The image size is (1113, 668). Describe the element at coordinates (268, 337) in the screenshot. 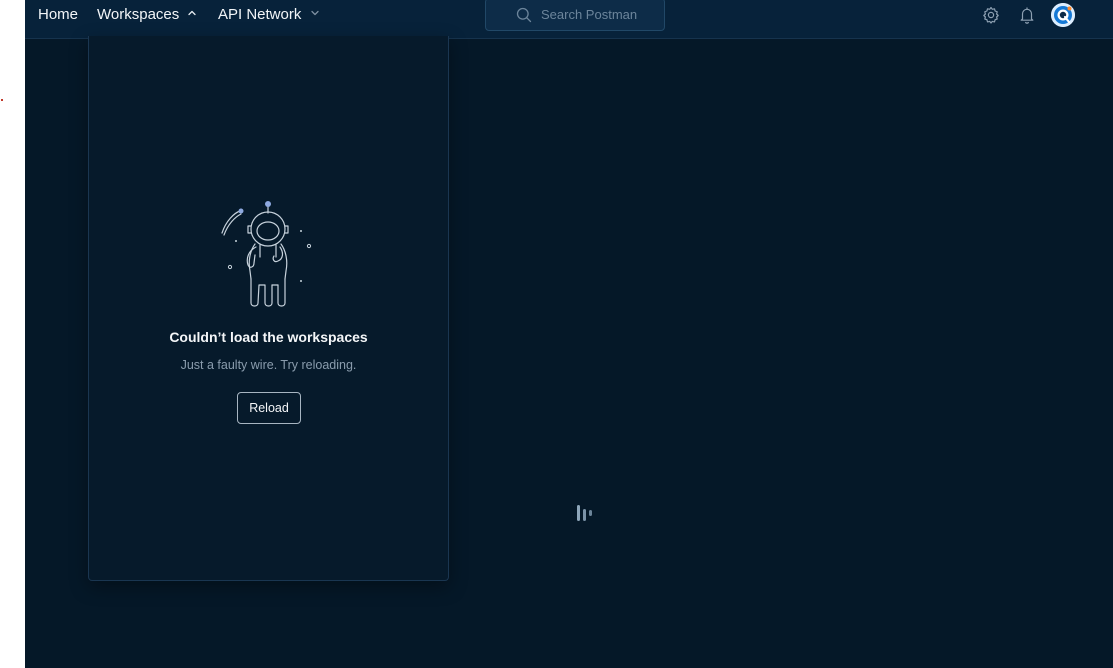

I see `error-title: Couldn’t load the workspaces` at that location.